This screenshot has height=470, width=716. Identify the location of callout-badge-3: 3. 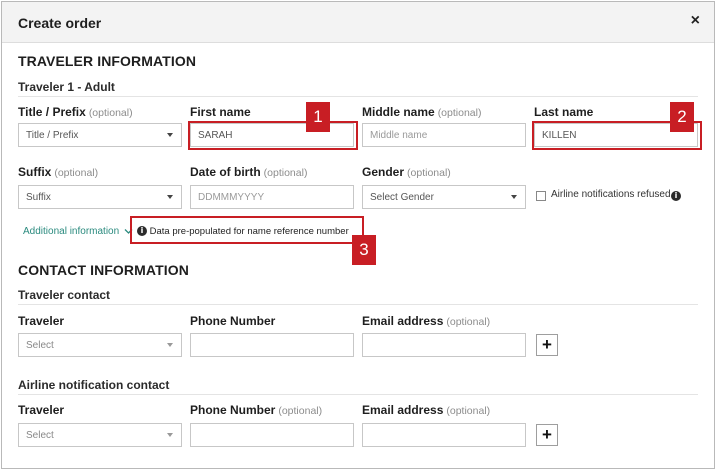
(364, 250).